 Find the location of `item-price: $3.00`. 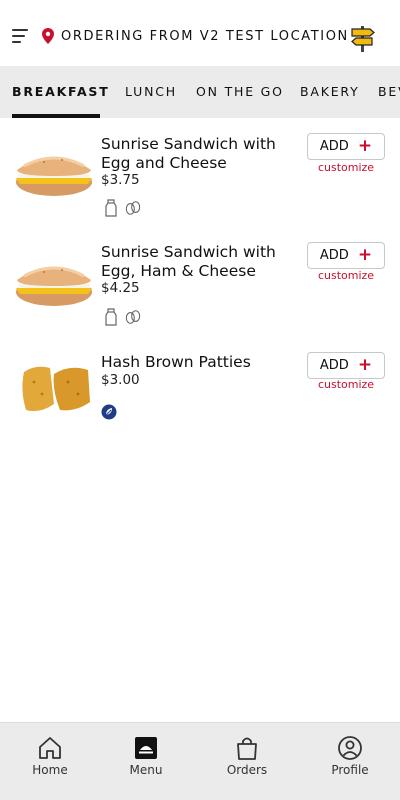

item-price: $3.00 is located at coordinates (120, 380).